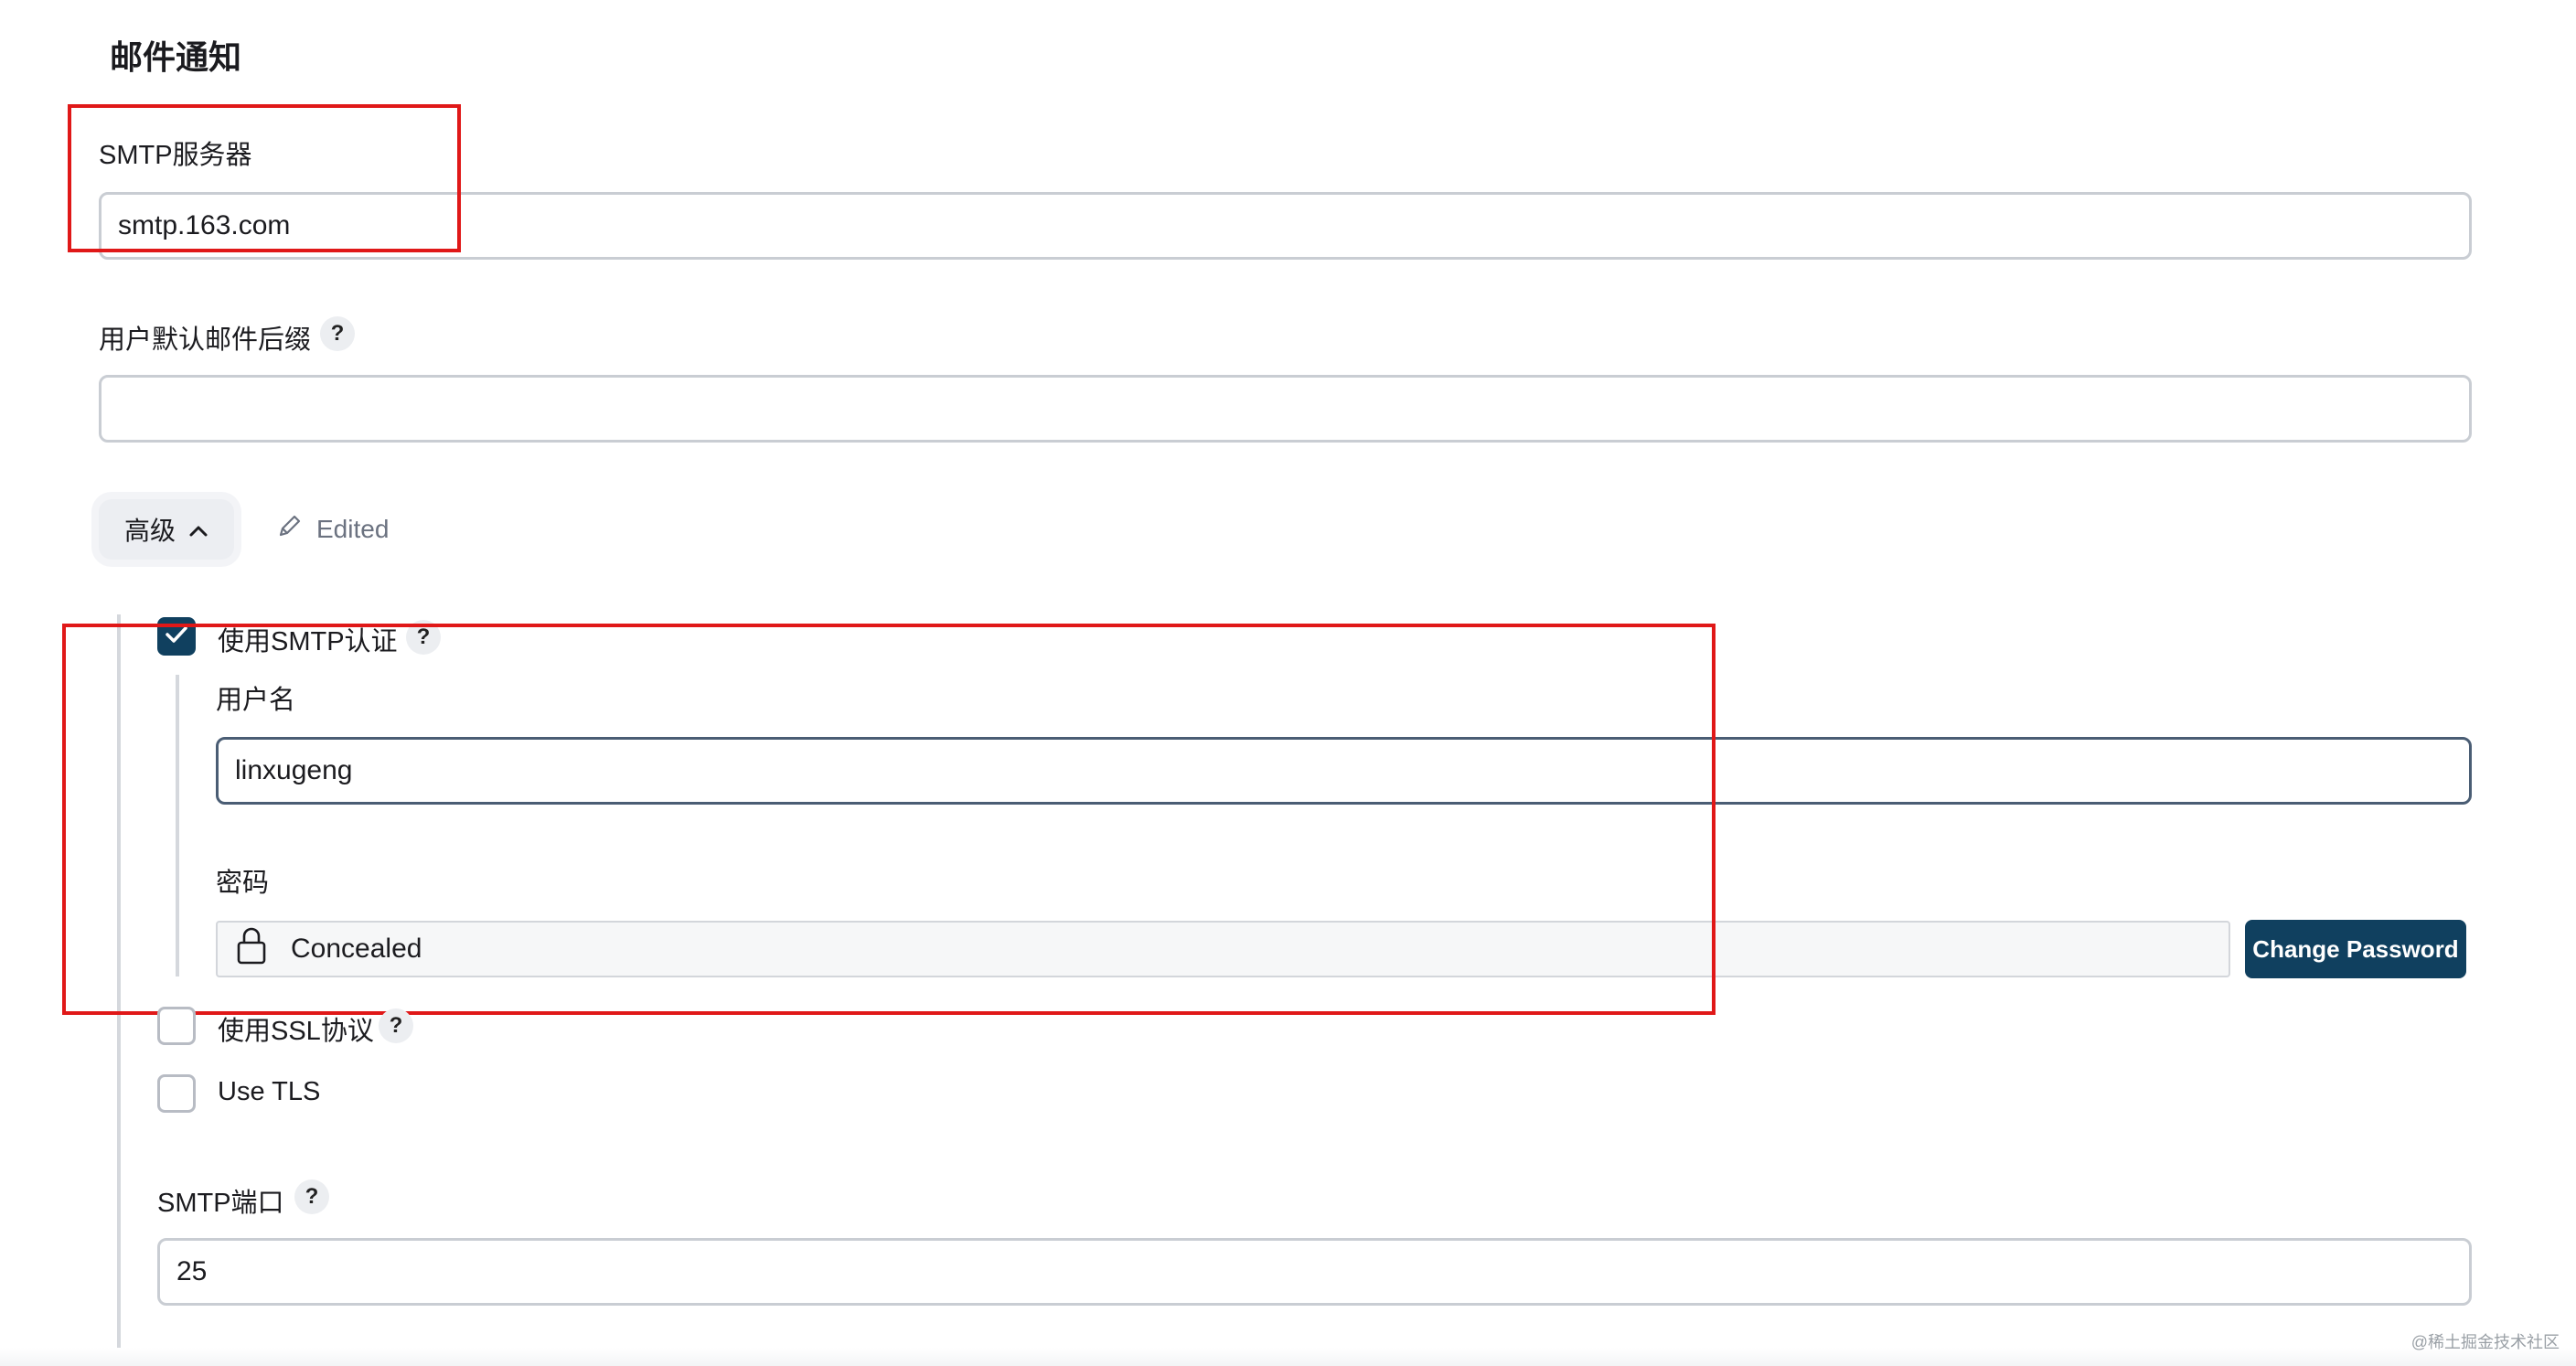 The width and height of the screenshot is (2576, 1366). Describe the element at coordinates (290, 529) in the screenshot. I see `pencil-icon` at that location.